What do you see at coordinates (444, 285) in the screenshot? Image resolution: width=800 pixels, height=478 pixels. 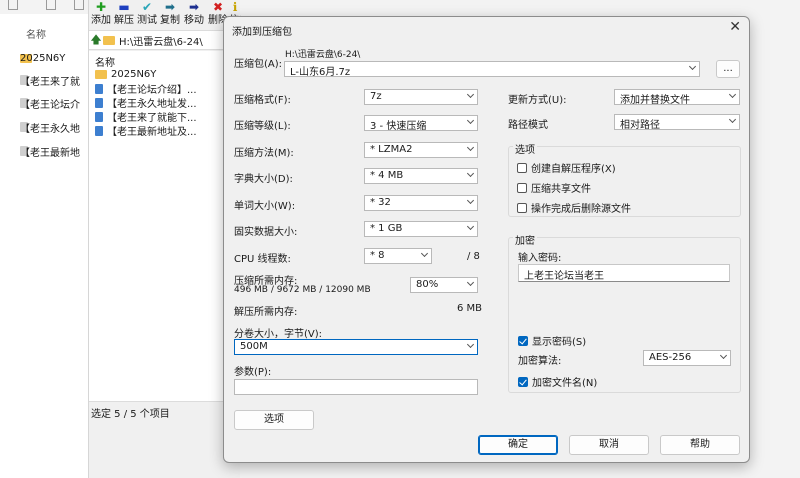 I see `mem-percent-combo: 80%` at bounding box center [444, 285].